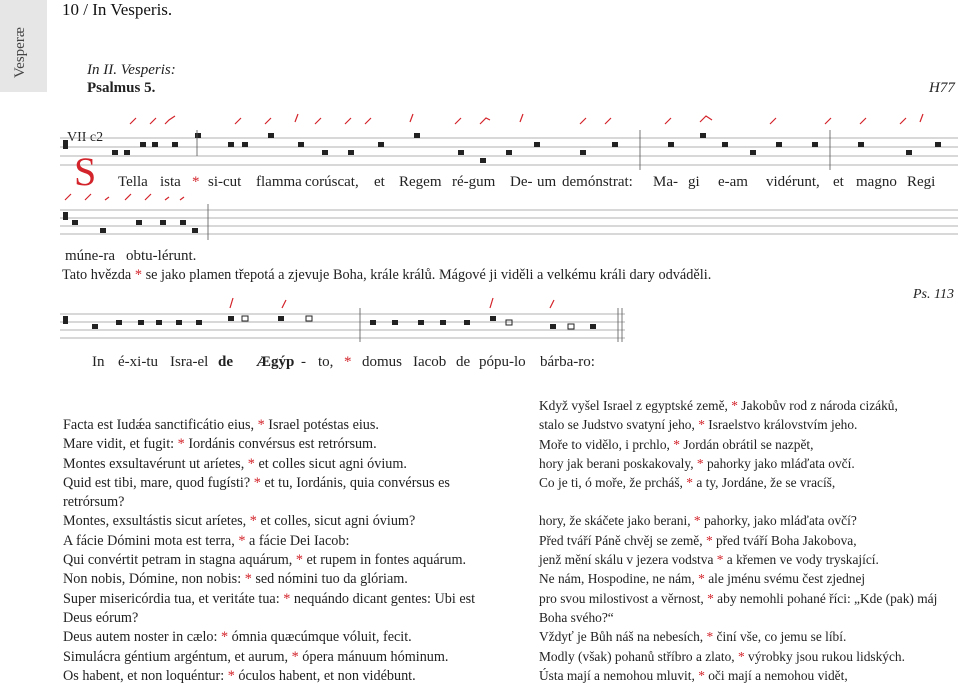 The height and width of the screenshot is (687, 959). Describe the element at coordinates (933, 294) in the screenshot. I see `psalm-ref: Ps. 113` at that location.